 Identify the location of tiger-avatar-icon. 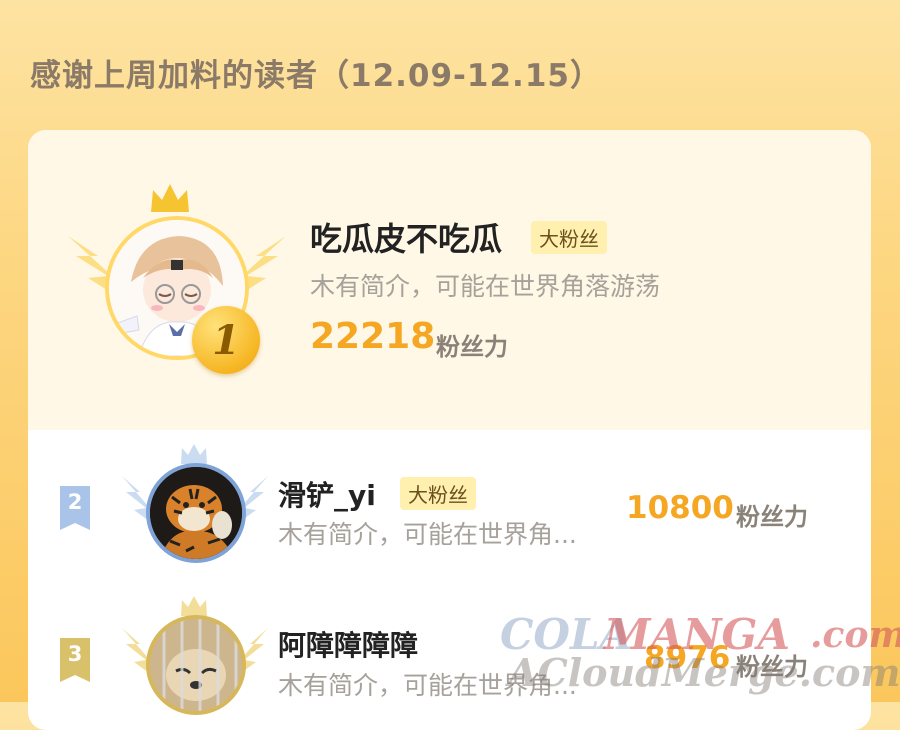
(196, 513).